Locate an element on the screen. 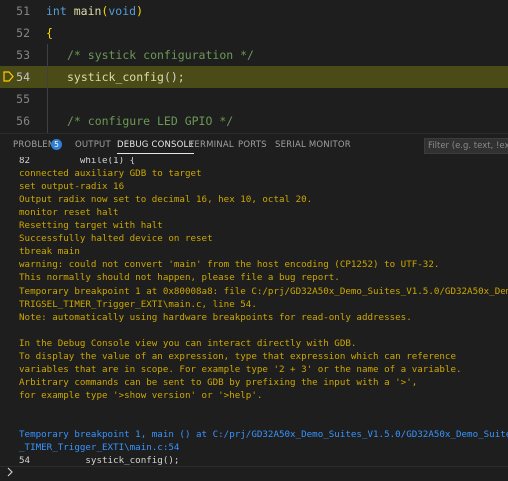 The width and height of the screenshot is (508, 481). console-line: 54 systick_config(); is located at coordinates (99, 460).